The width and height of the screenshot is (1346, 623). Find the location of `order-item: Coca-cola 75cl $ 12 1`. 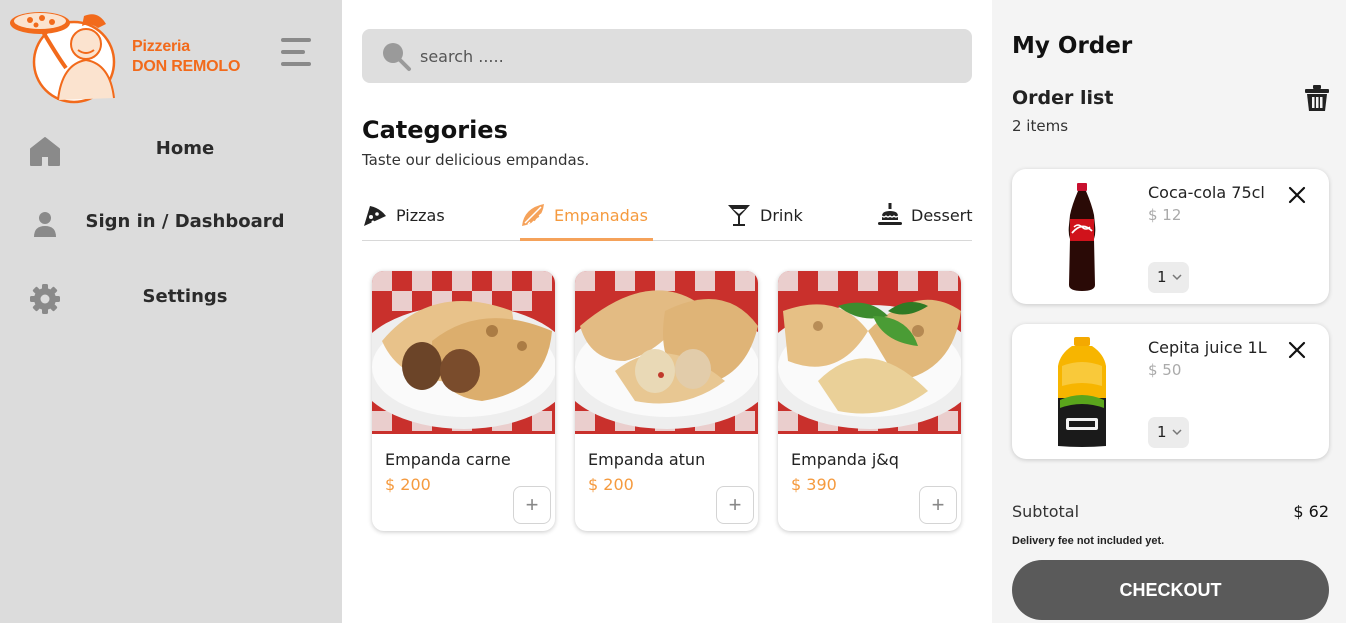

order-item: Coca-cola 75cl $ 12 1 is located at coordinates (1170, 236).